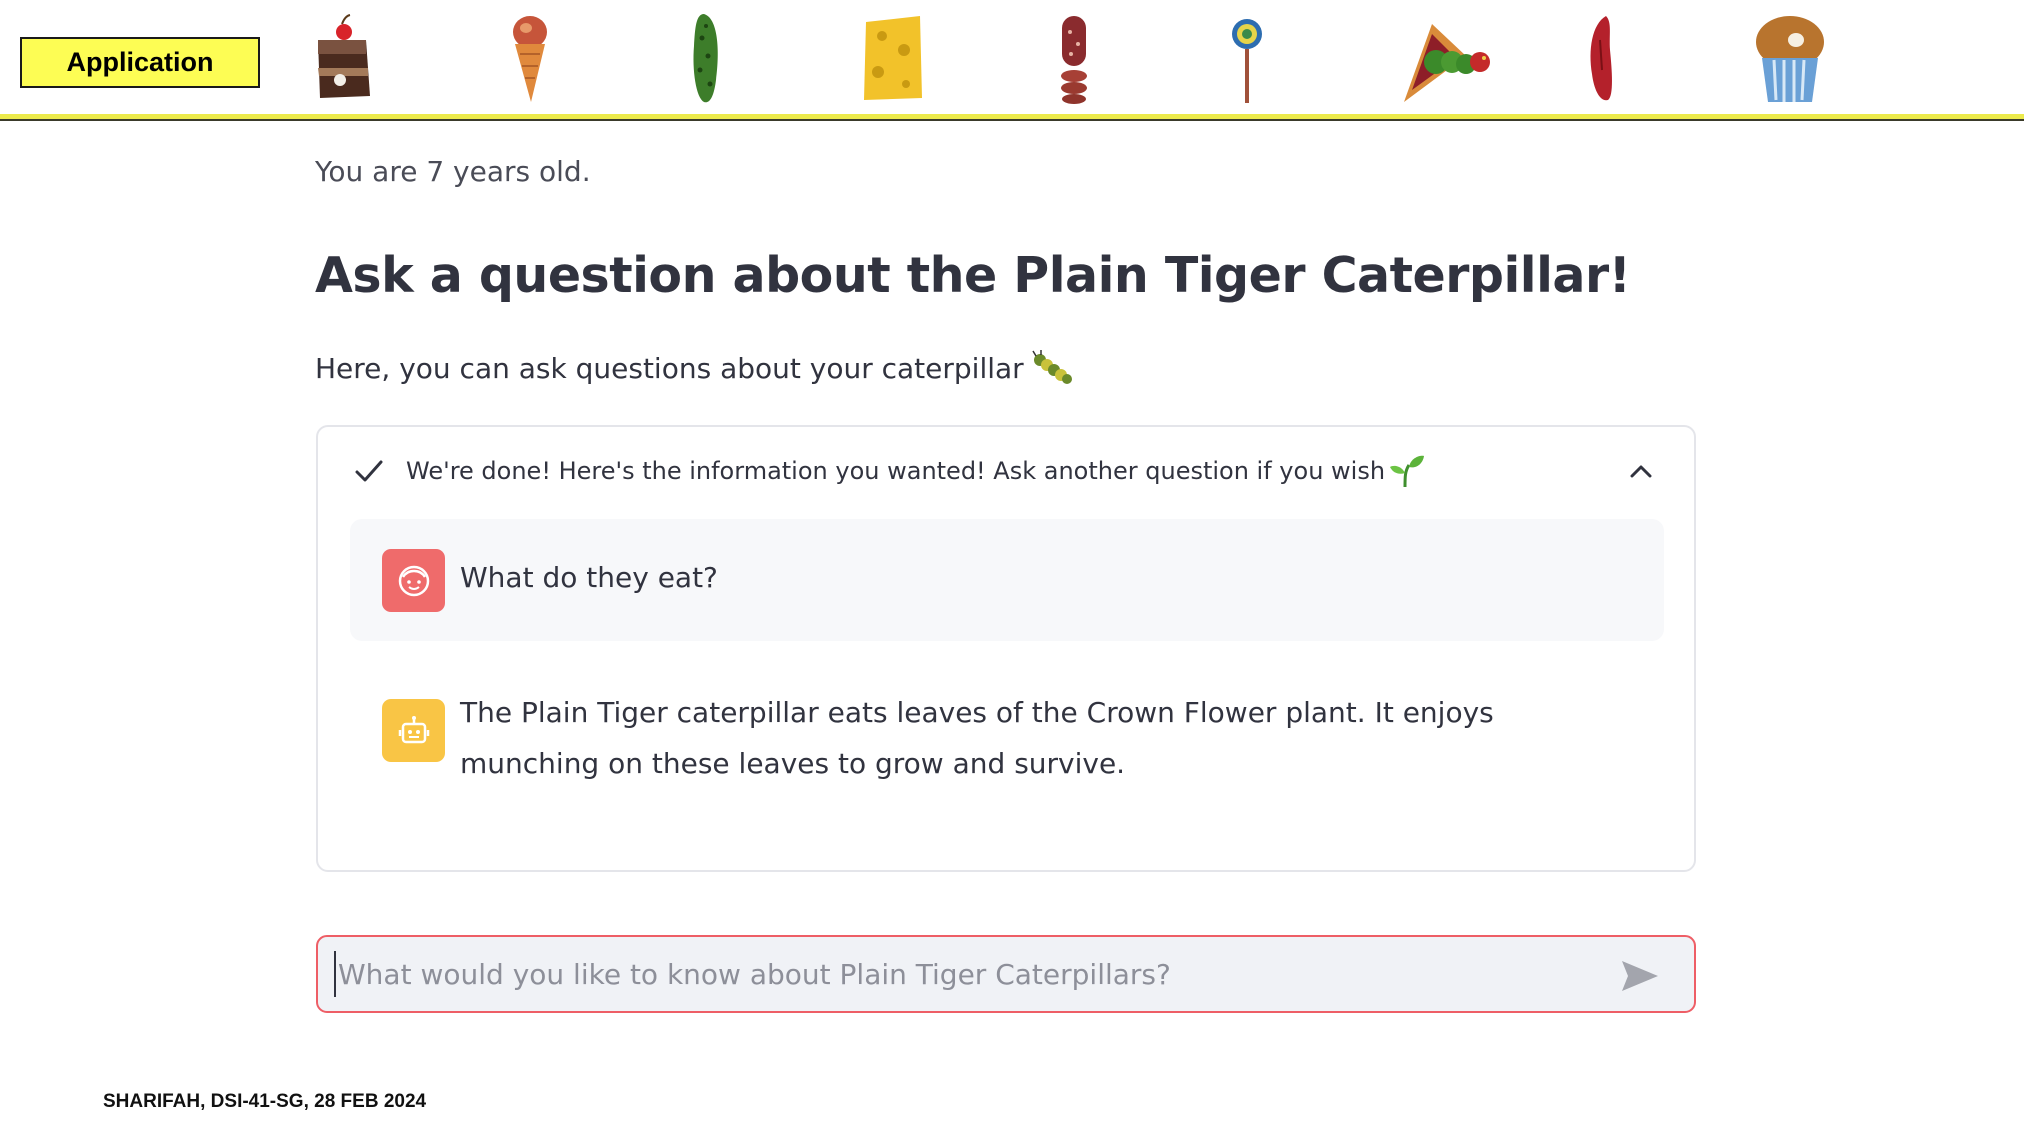 This screenshot has height=1138, width=2024. What do you see at coordinates (1007, 580) in the screenshot?
I see `chat-message-user: What do they eat?` at bounding box center [1007, 580].